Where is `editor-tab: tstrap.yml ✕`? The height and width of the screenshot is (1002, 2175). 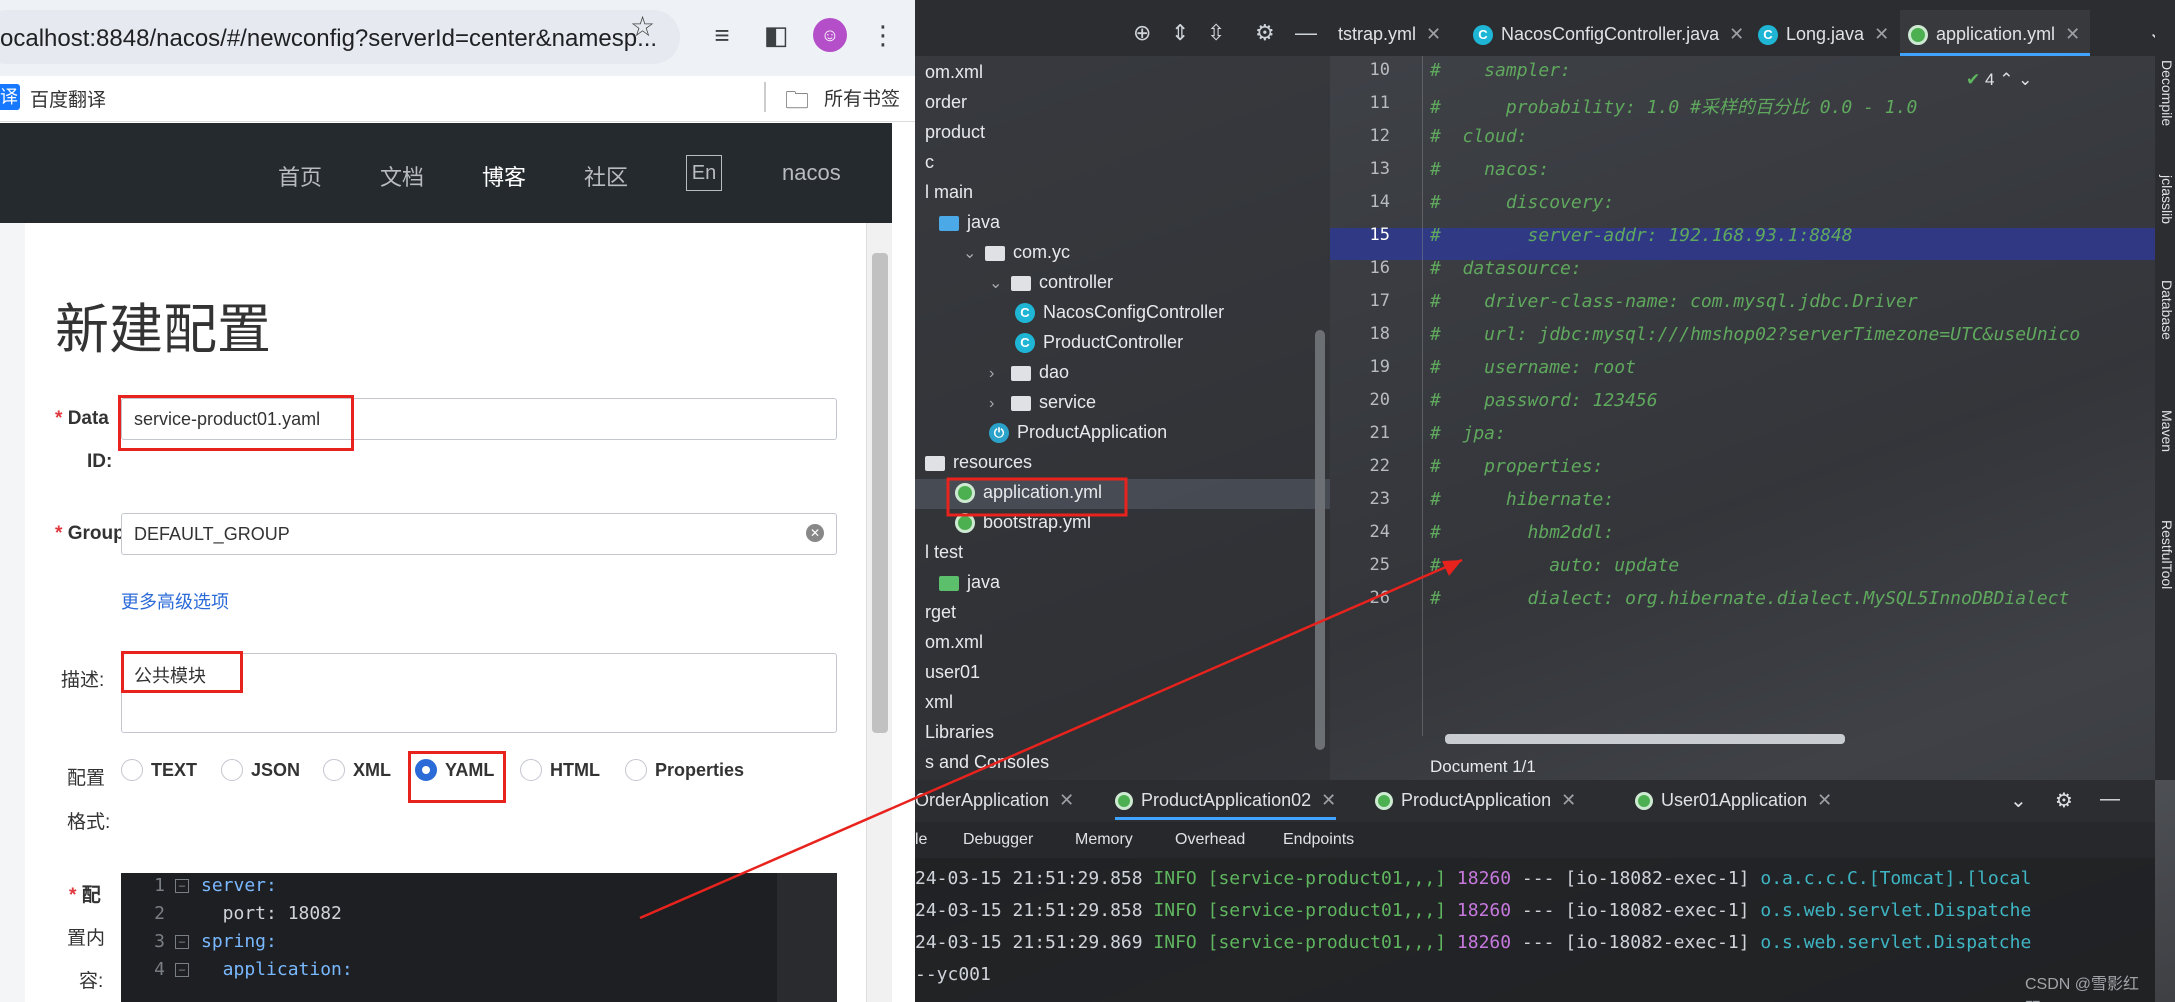 editor-tab: tstrap.yml ✕ is located at coordinates (1390, 33).